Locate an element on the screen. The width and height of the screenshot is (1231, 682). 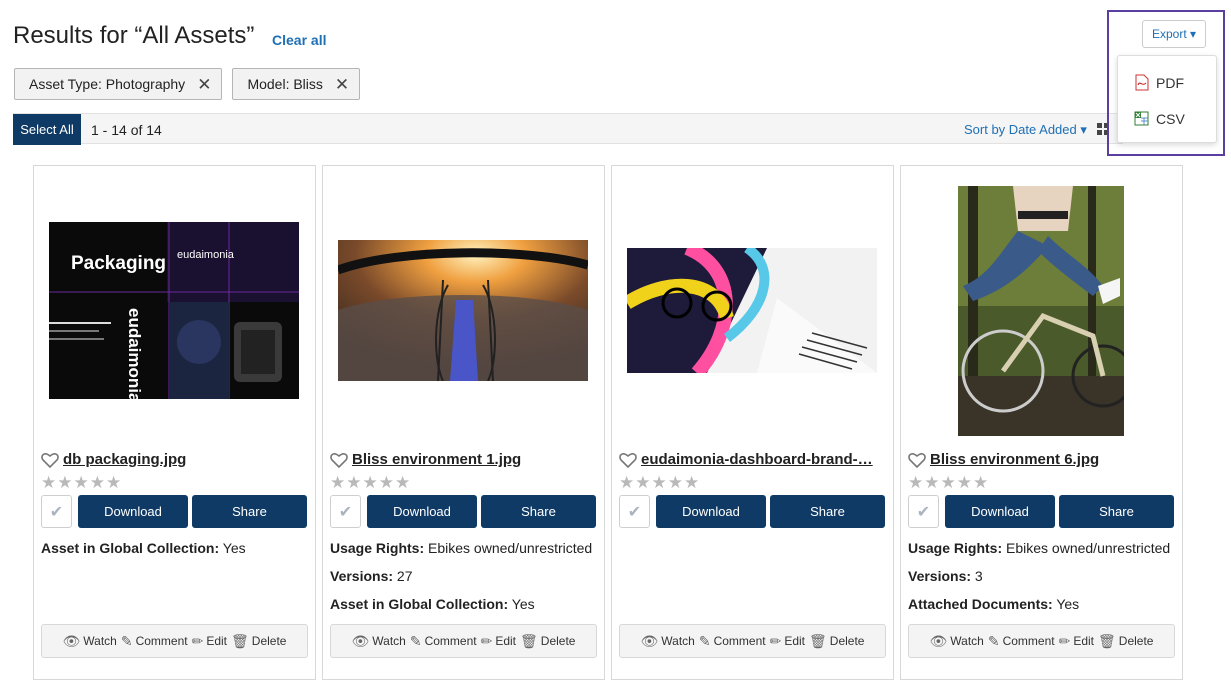
bike-sunset-image is located at coordinates (463, 310).